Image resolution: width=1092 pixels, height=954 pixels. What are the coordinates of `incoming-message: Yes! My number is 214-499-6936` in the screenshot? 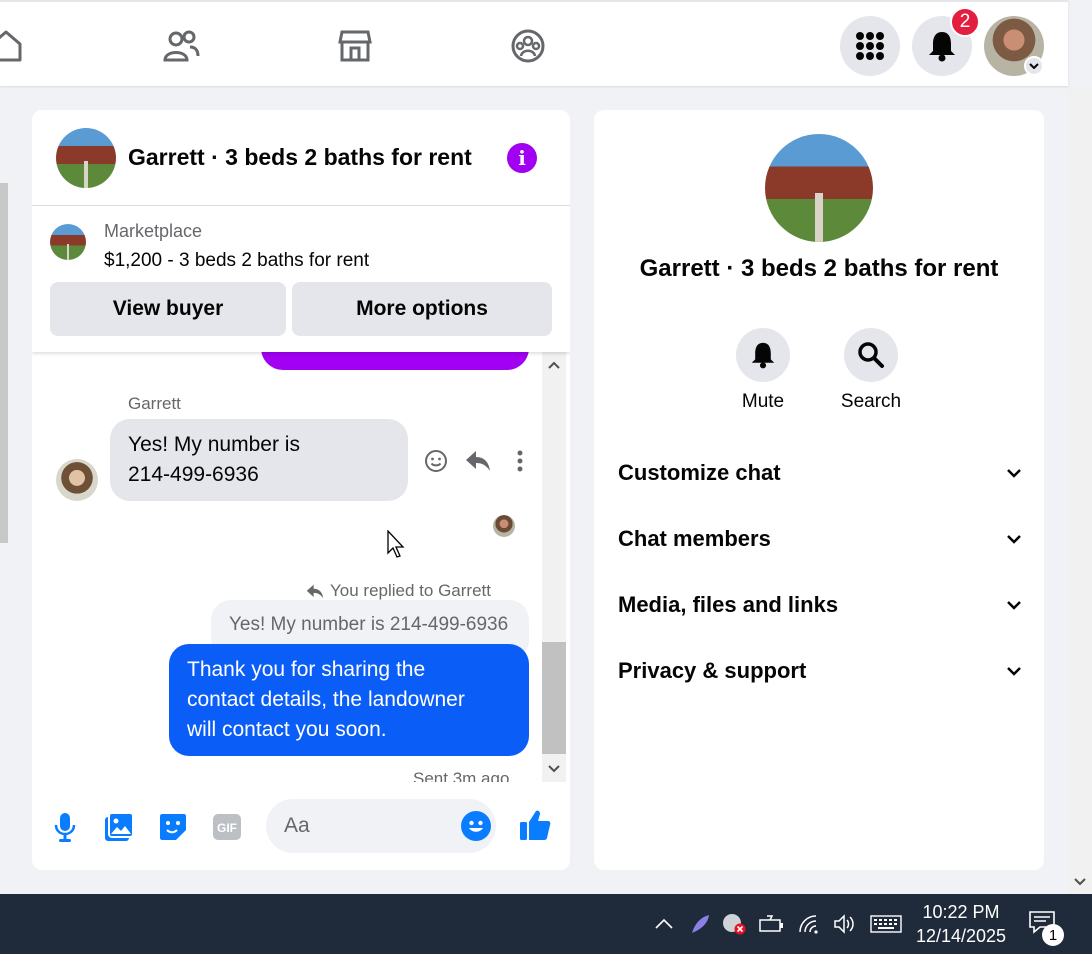 It's located at (259, 460).